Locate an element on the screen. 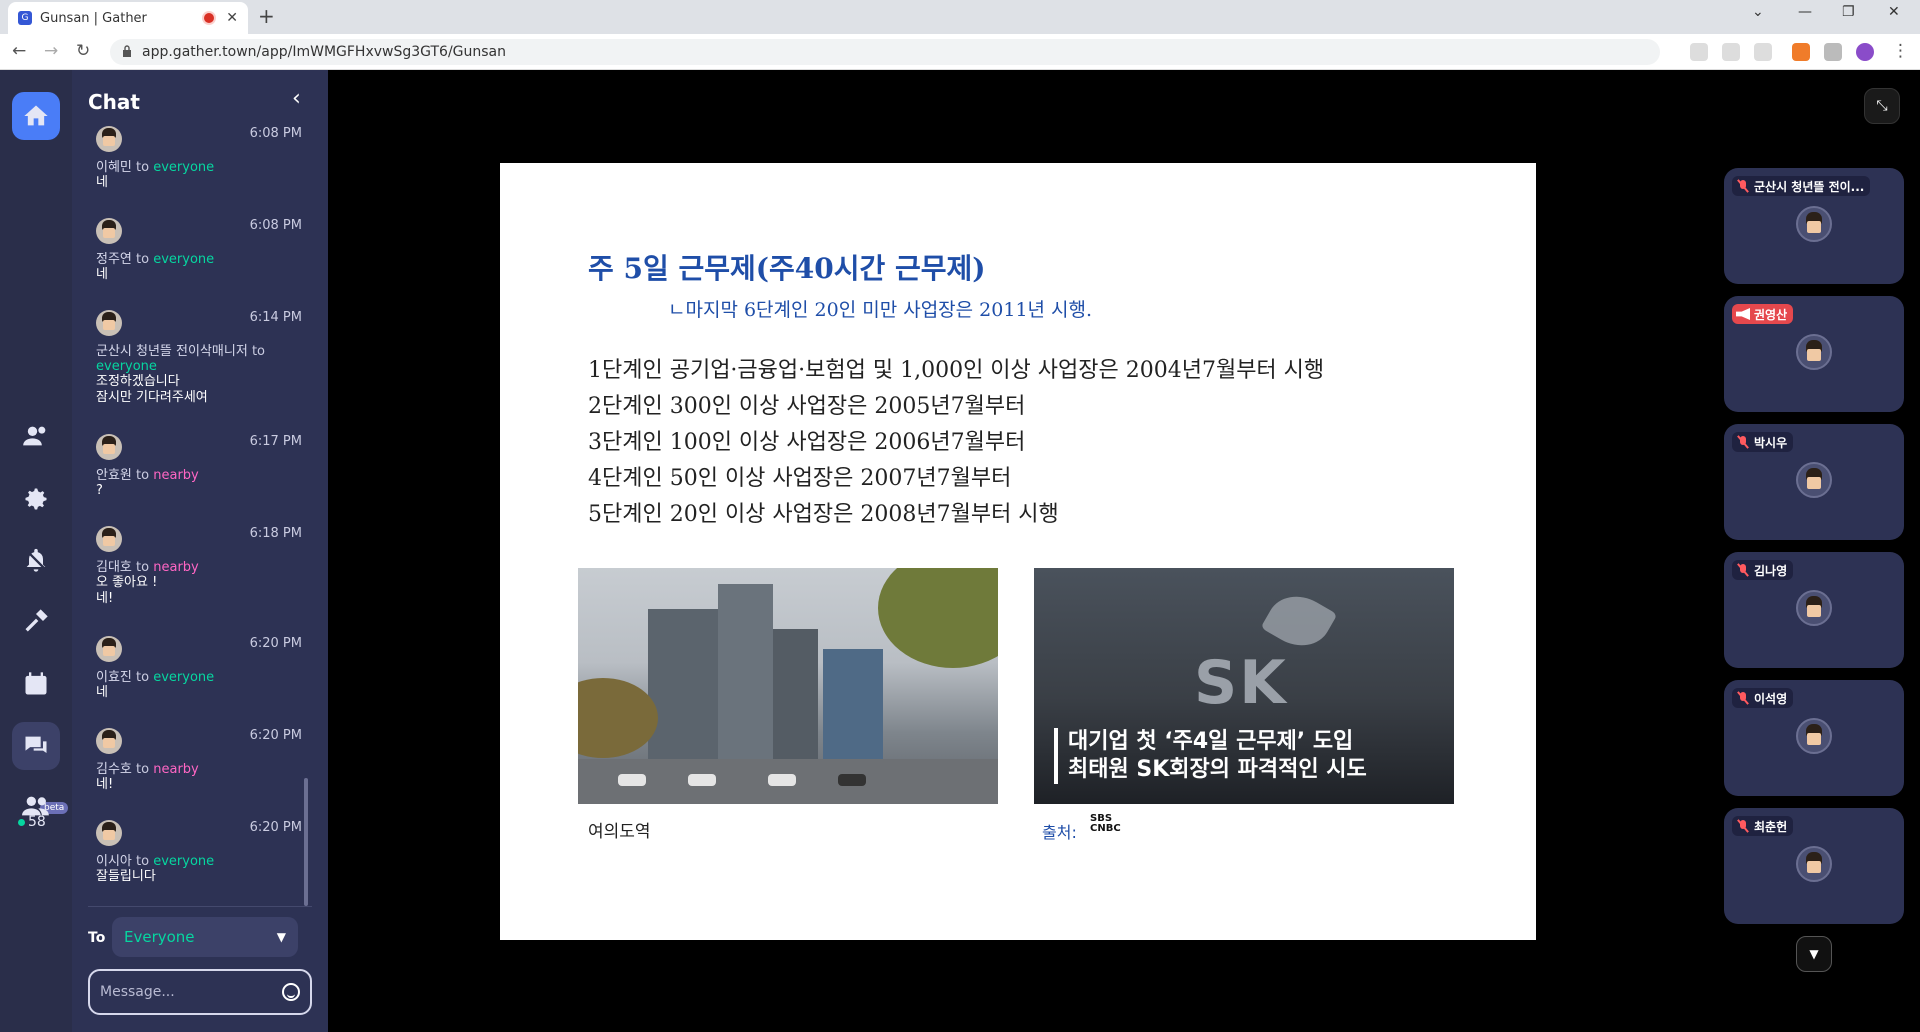  sender-name: 이혜민 is located at coordinates (114, 167).